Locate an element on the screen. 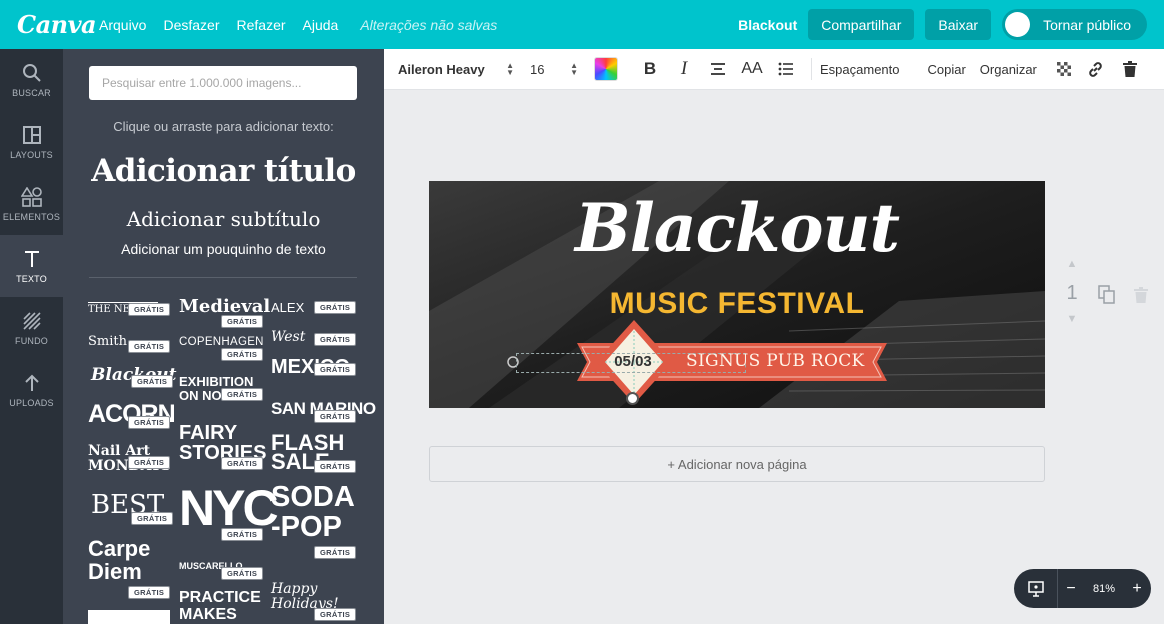 Image resolution: width=1164 pixels, height=624 pixels. publish-toggle: Tornar público is located at coordinates (1074, 24).